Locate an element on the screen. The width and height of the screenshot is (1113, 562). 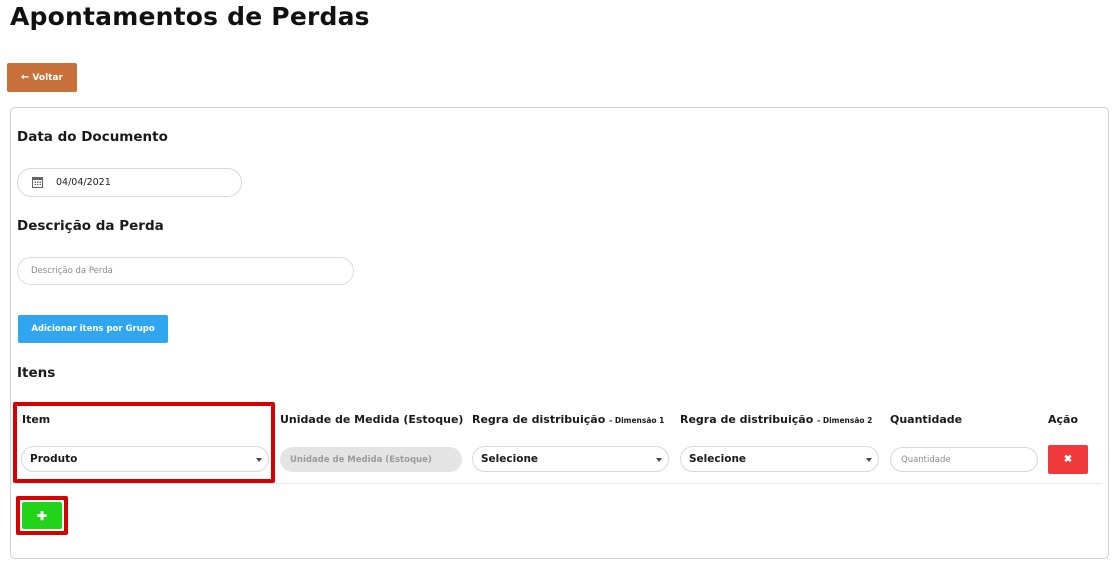
date-value: 04/04/2021 is located at coordinates (83, 182).